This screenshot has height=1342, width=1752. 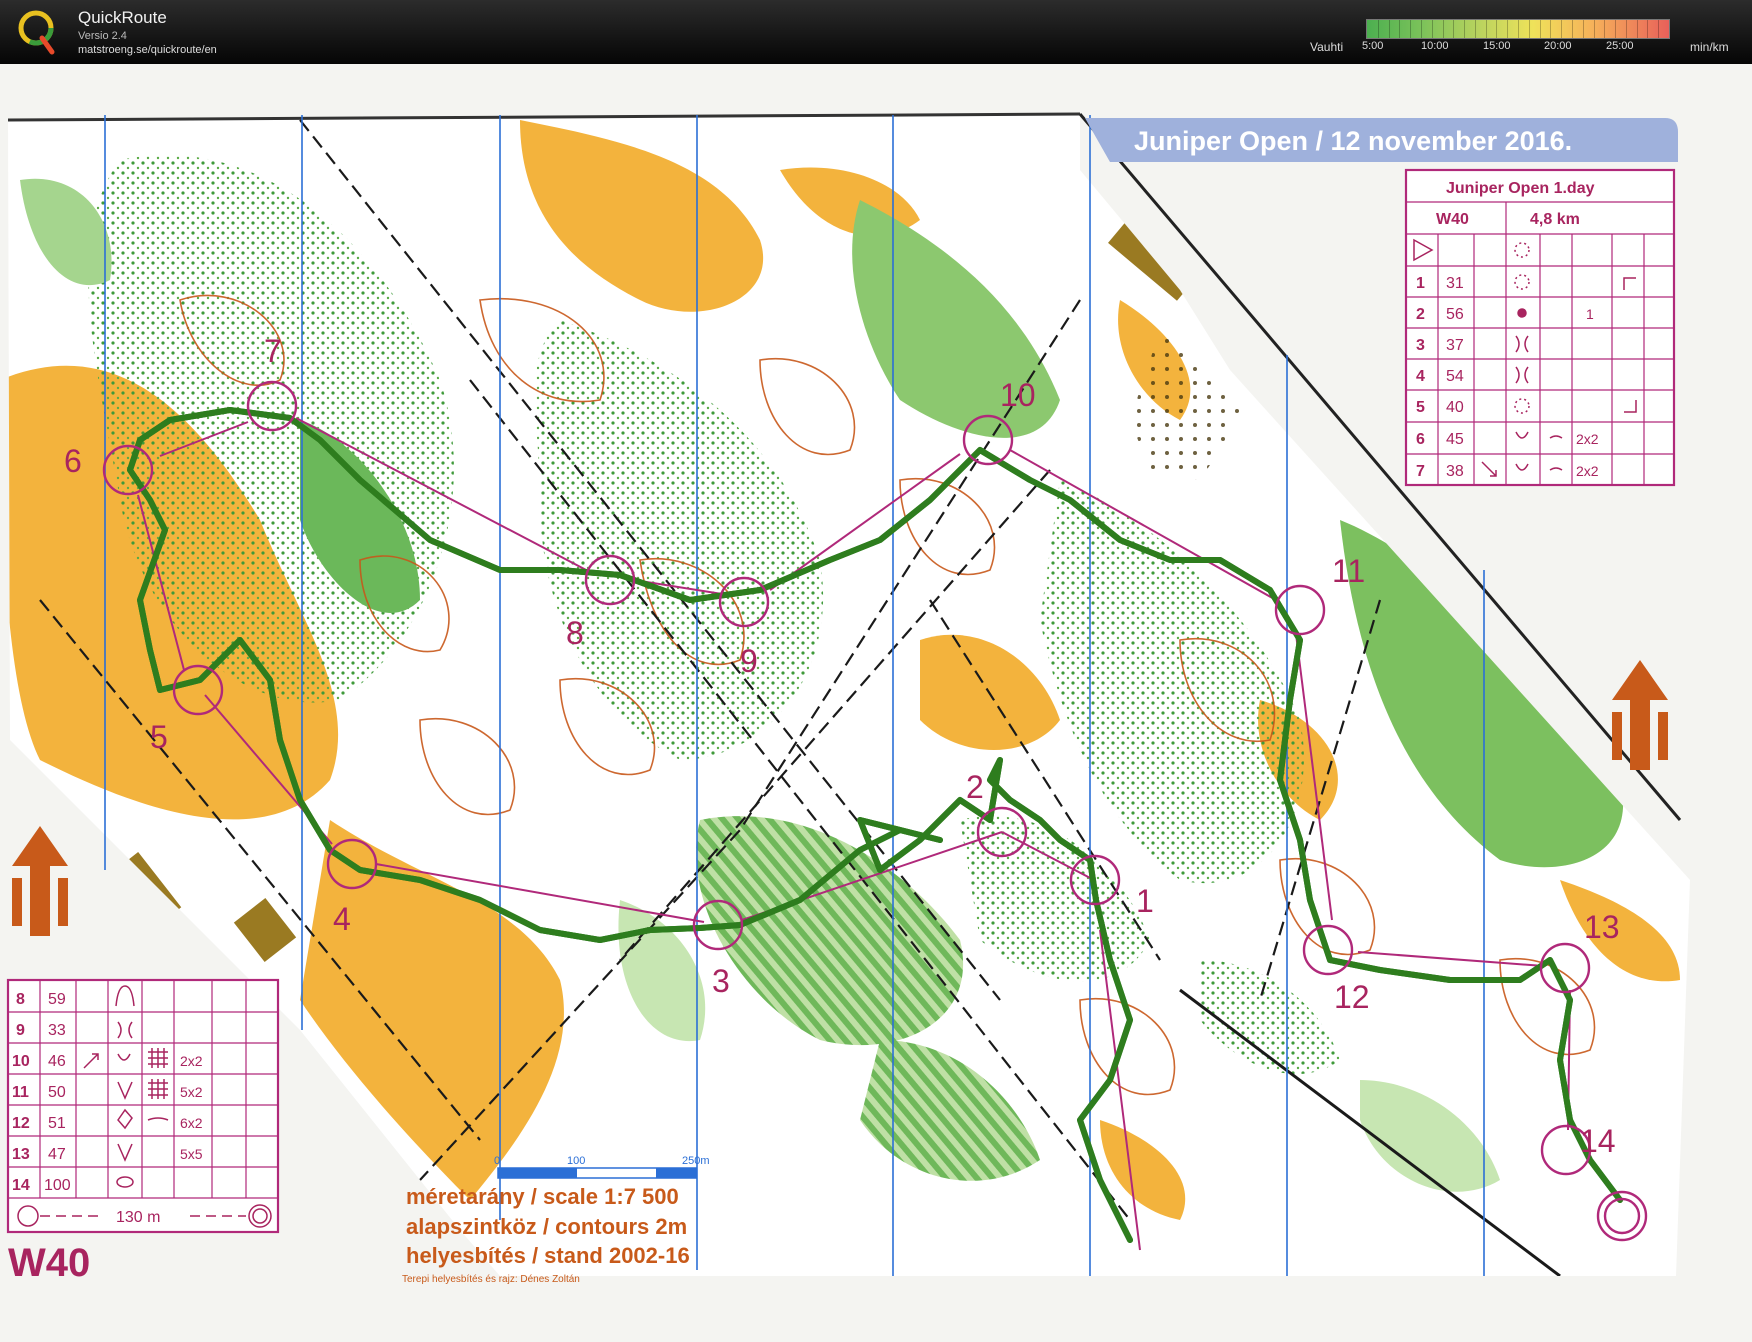 What do you see at coordinates (21, 1185) in the screenshot?
I see `desc-row-num: 14` at bounding box center [21, 1185].